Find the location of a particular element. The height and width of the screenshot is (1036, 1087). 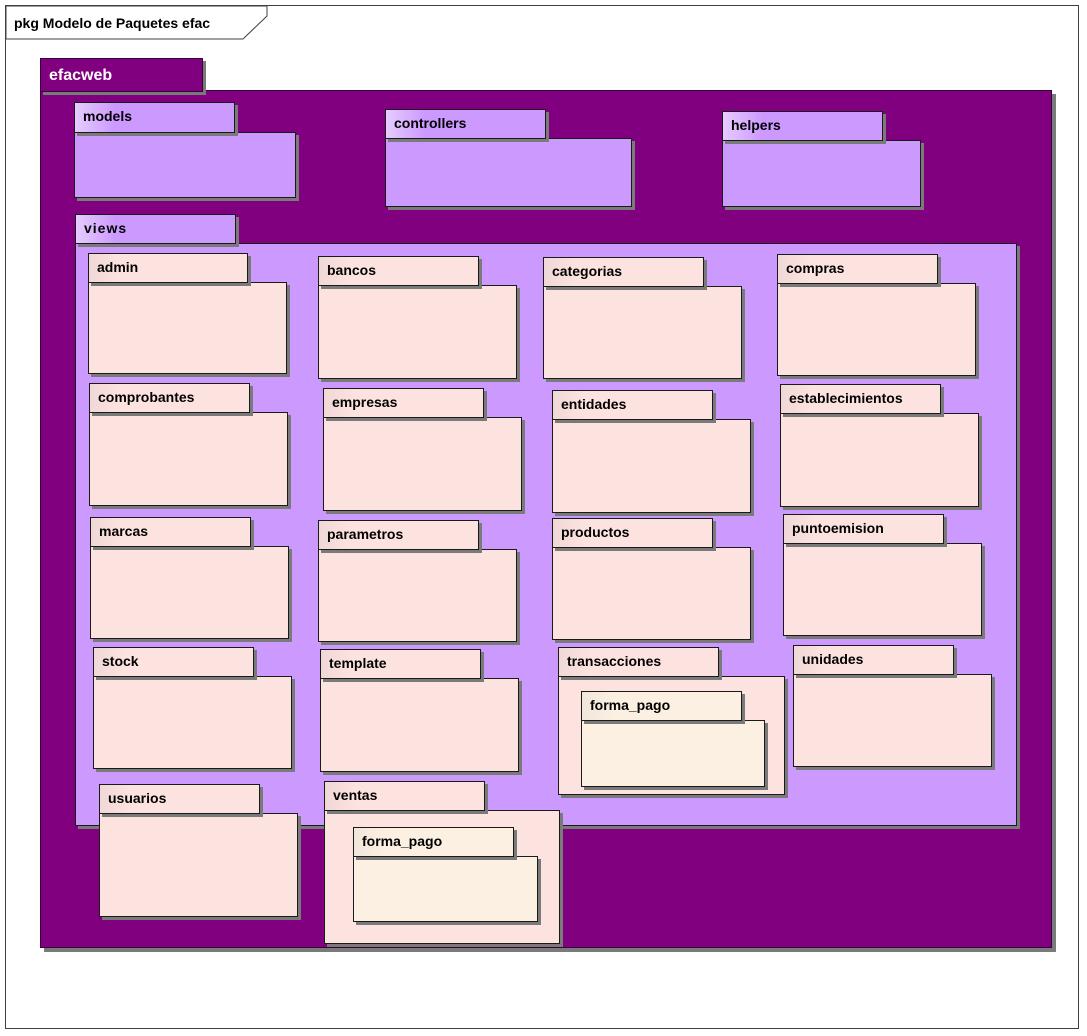

package-puntoemision-body is located at coordinates (882, 589).